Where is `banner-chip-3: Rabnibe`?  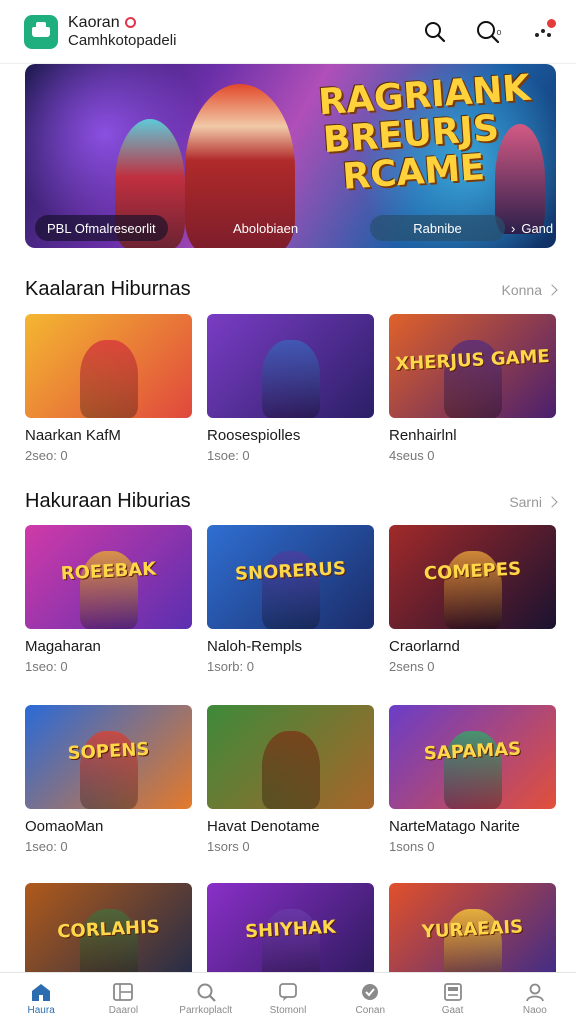 banner-chip-3: Rabnibe is located at coordinates (437, 228).